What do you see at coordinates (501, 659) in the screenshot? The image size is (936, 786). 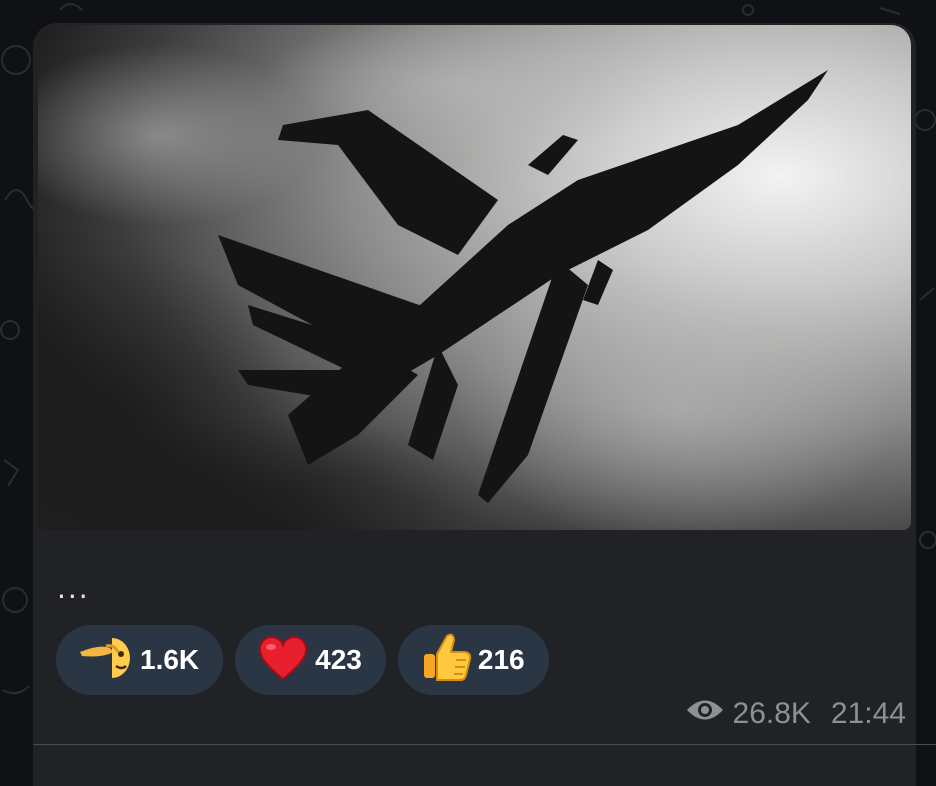 I see `reaction-count: 216` at bounding box center [501, 659].